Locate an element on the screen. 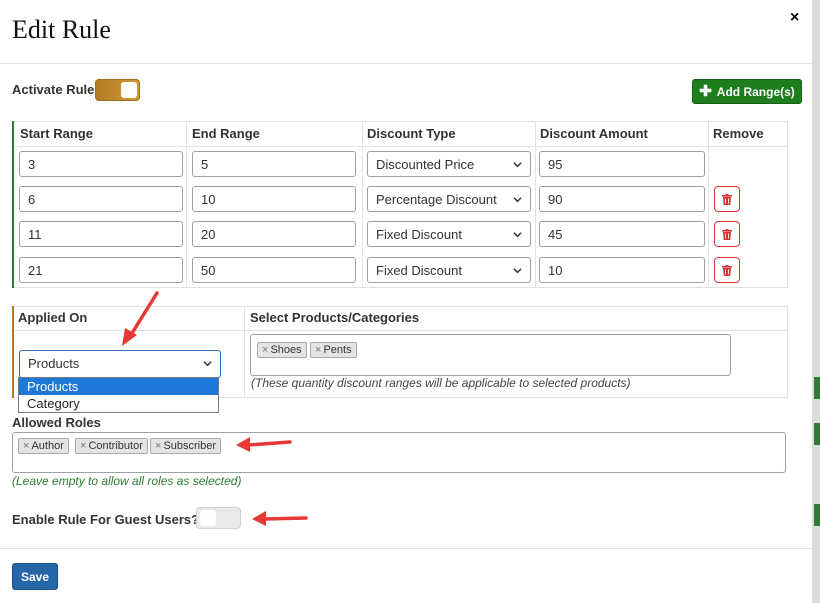 The width and height of the screenshot is (820, 603). add-ranges-button: ✚ Add Range(s) is located at coordinates (747, 91).